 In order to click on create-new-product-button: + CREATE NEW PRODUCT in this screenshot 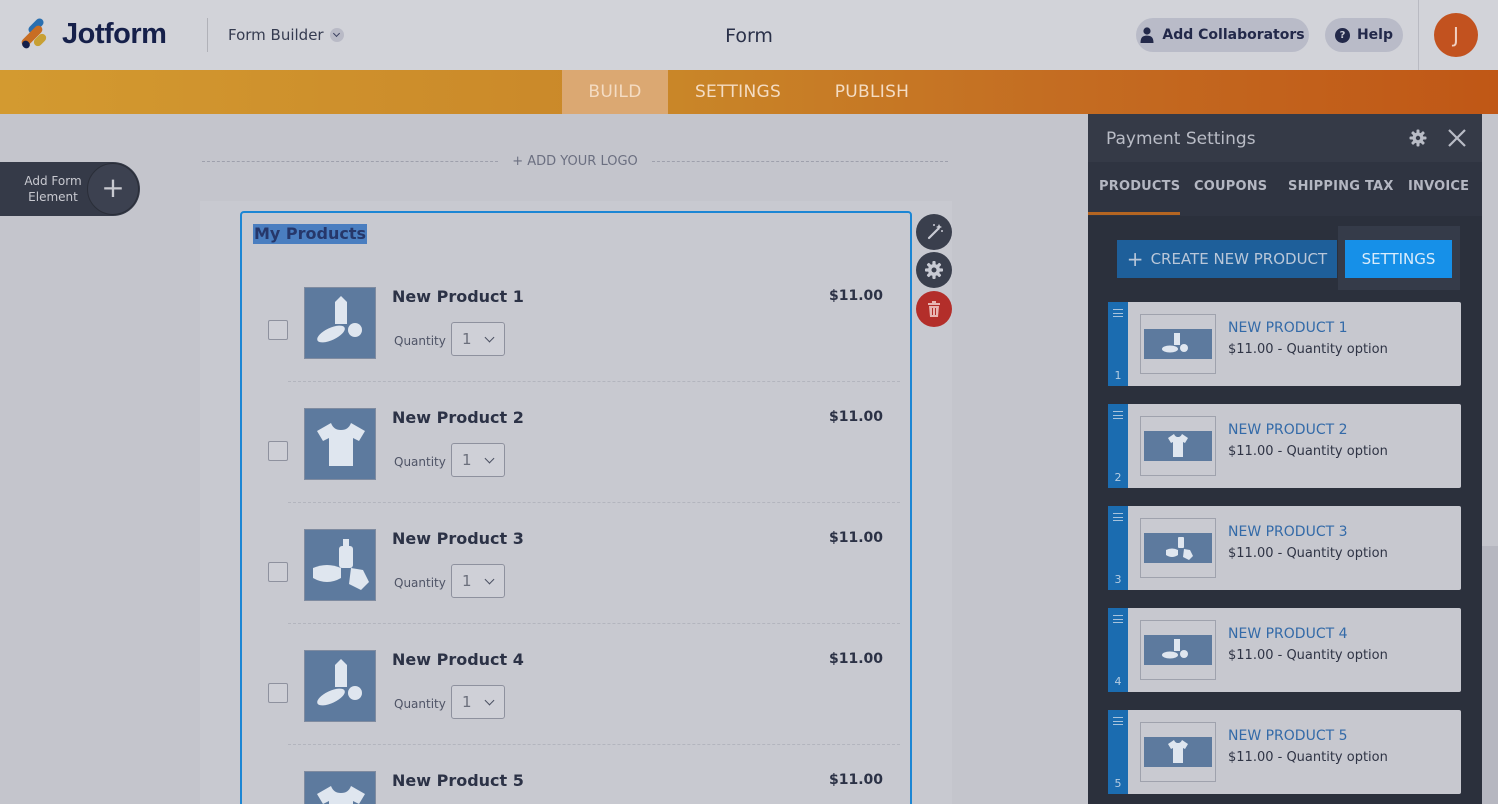, I will do `click(1227, 259)`.